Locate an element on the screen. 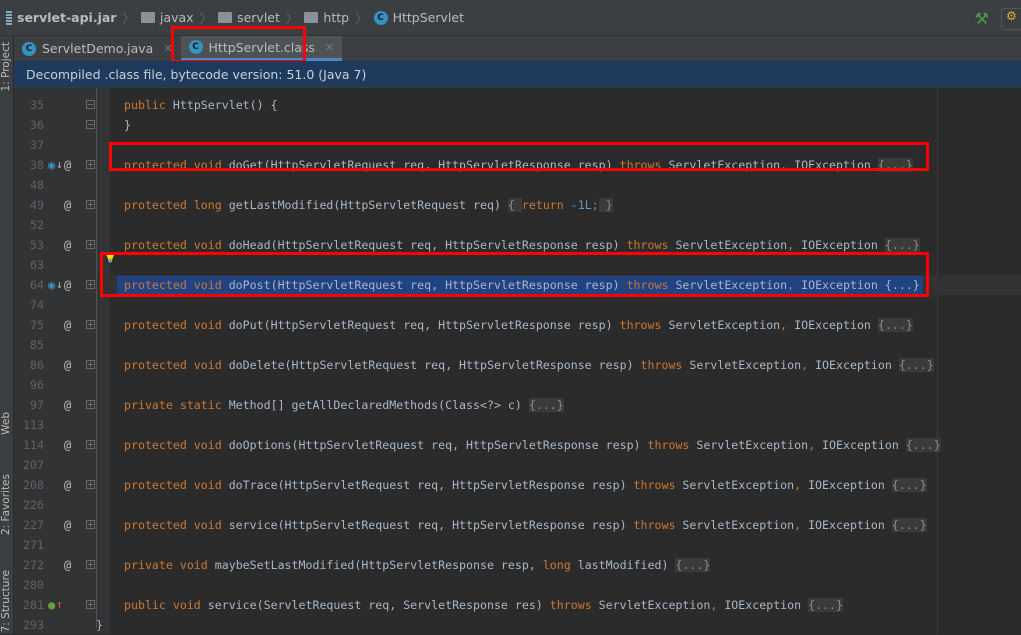  breadcrumb-servlet: servlet is located at coordinates (249, 17).